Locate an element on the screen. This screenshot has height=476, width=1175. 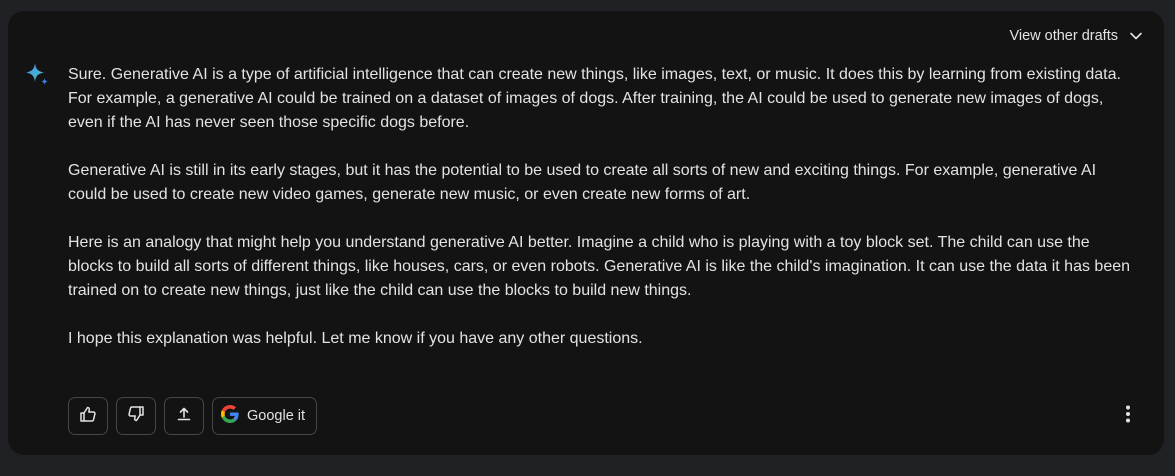
response-actions: Google it is located at coordinates (193, 416).